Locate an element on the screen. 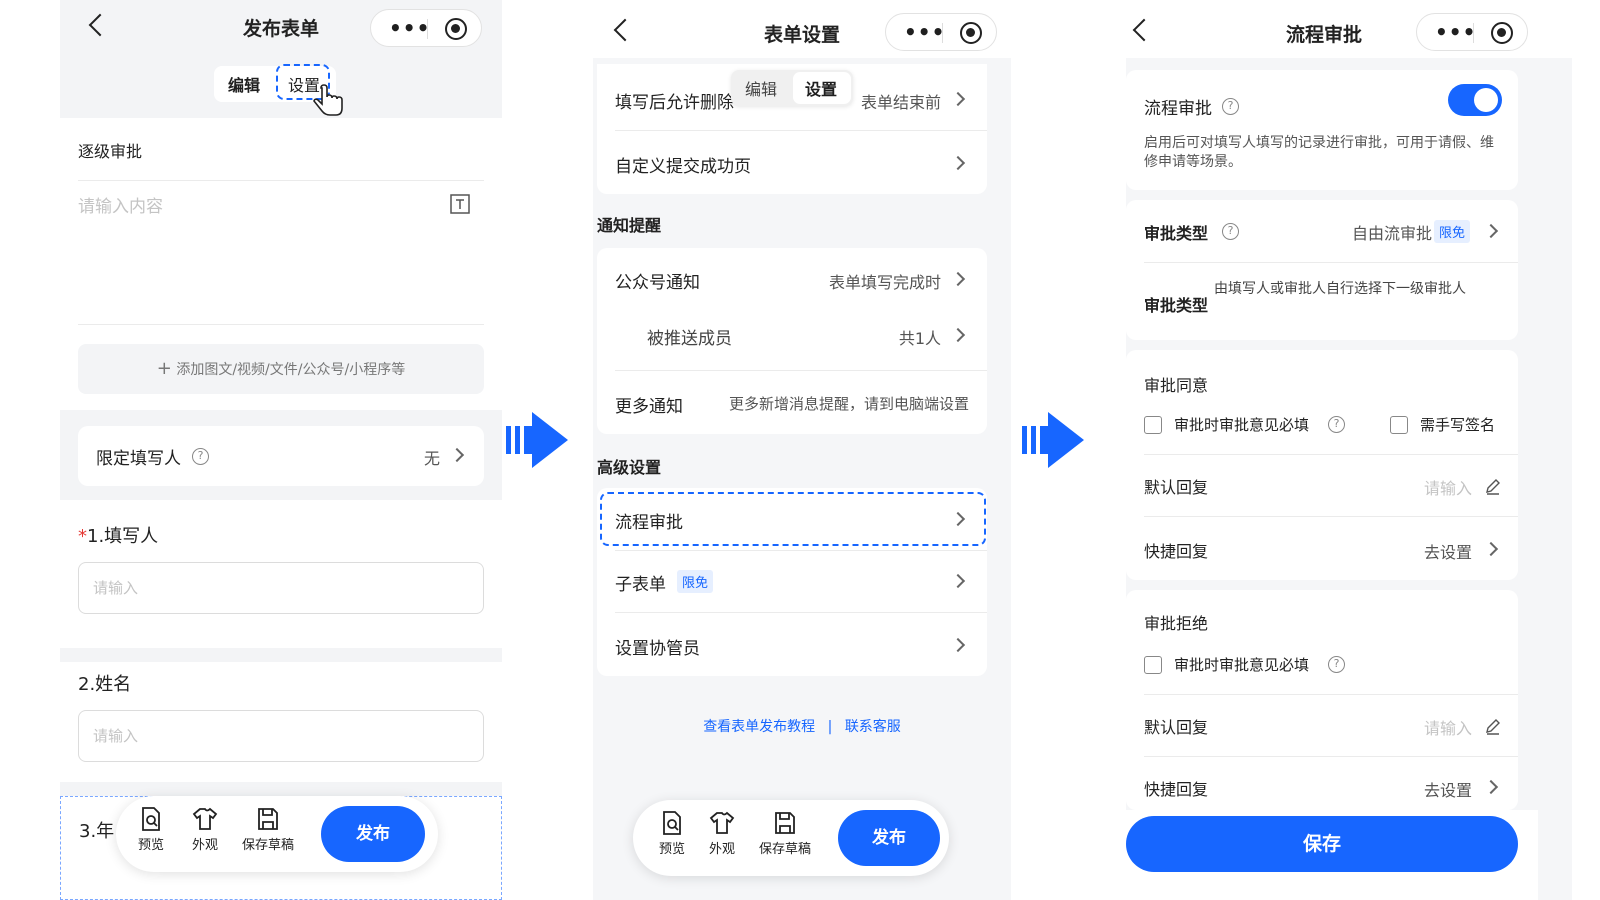 The height and width of the screenshot is (900, 1600). approve-settings-card: 审批同意 审批时审批意见必填 ? 需手写签名 默认回复 请输入 快捷回复 去设置 is located at coordinates (1322, 465).